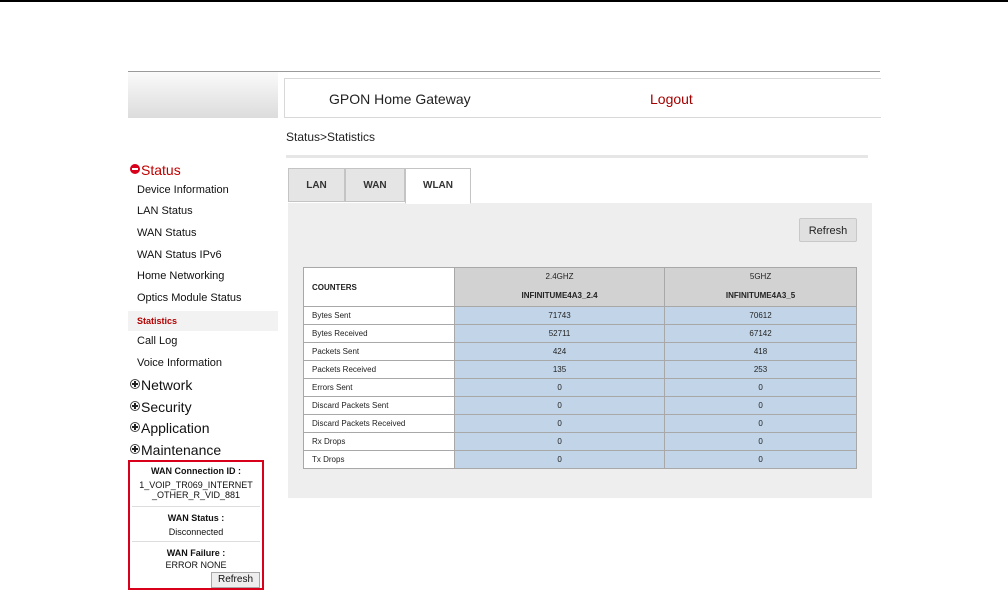 This screenshot has height=591, width=1008. Describe the element at coordinates (167, 233) in the screenshot. I see `sidebar-item-wan-status: WAN Status` at that location.